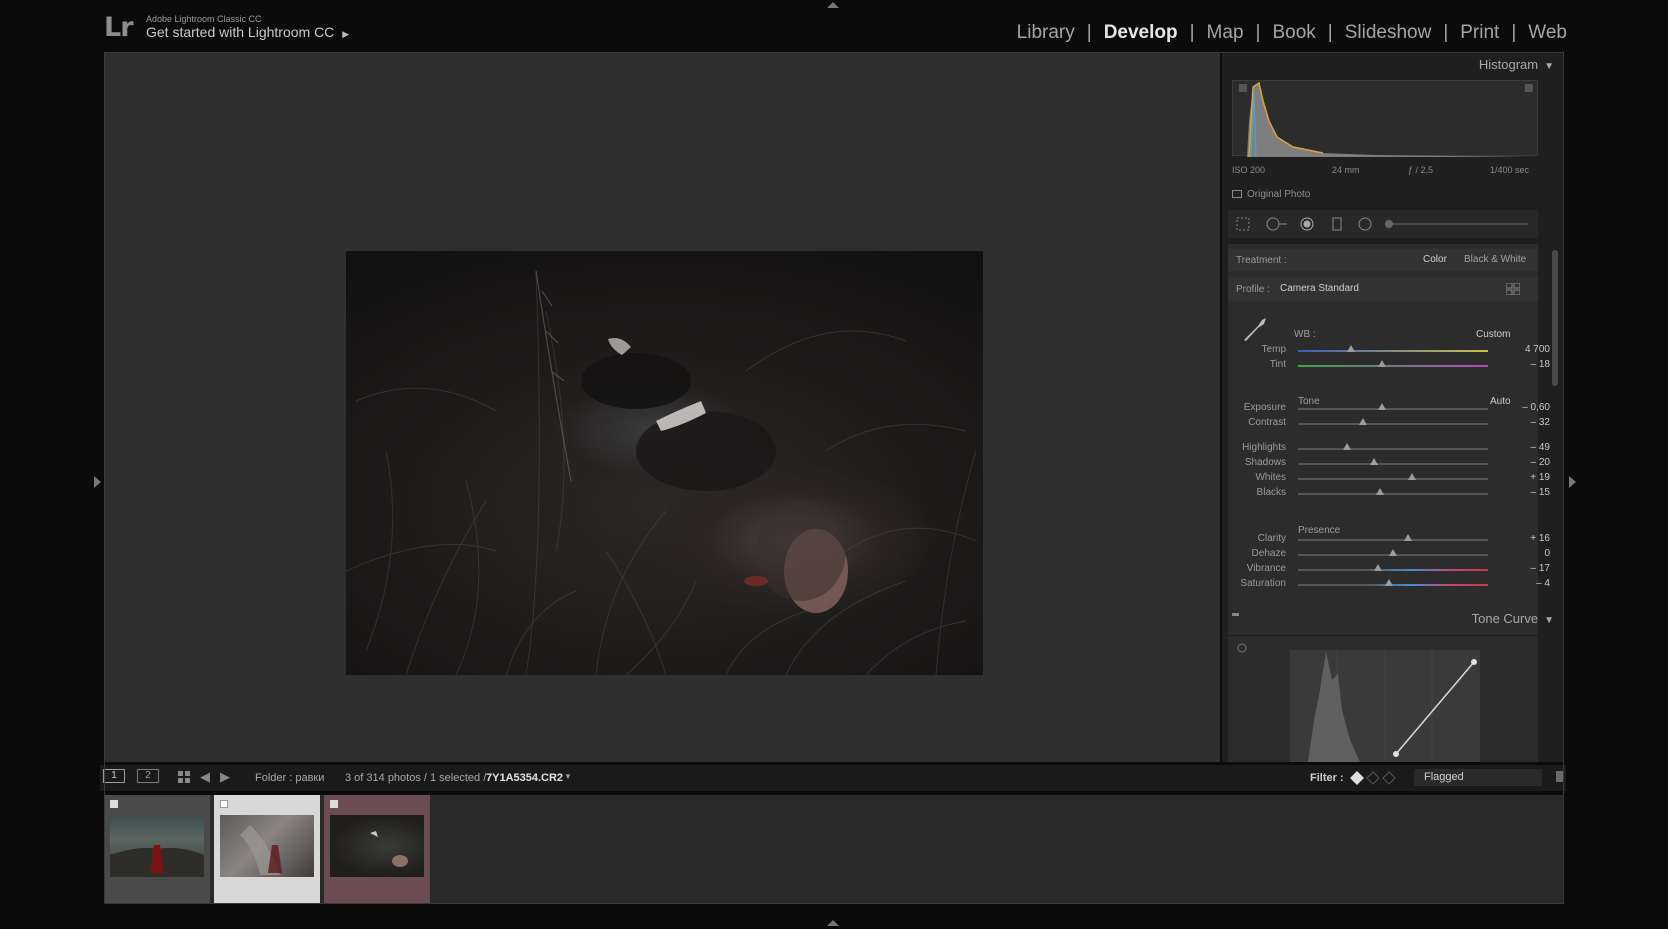  I want to click on highlights-slider-thumb, so click(1347, 446).